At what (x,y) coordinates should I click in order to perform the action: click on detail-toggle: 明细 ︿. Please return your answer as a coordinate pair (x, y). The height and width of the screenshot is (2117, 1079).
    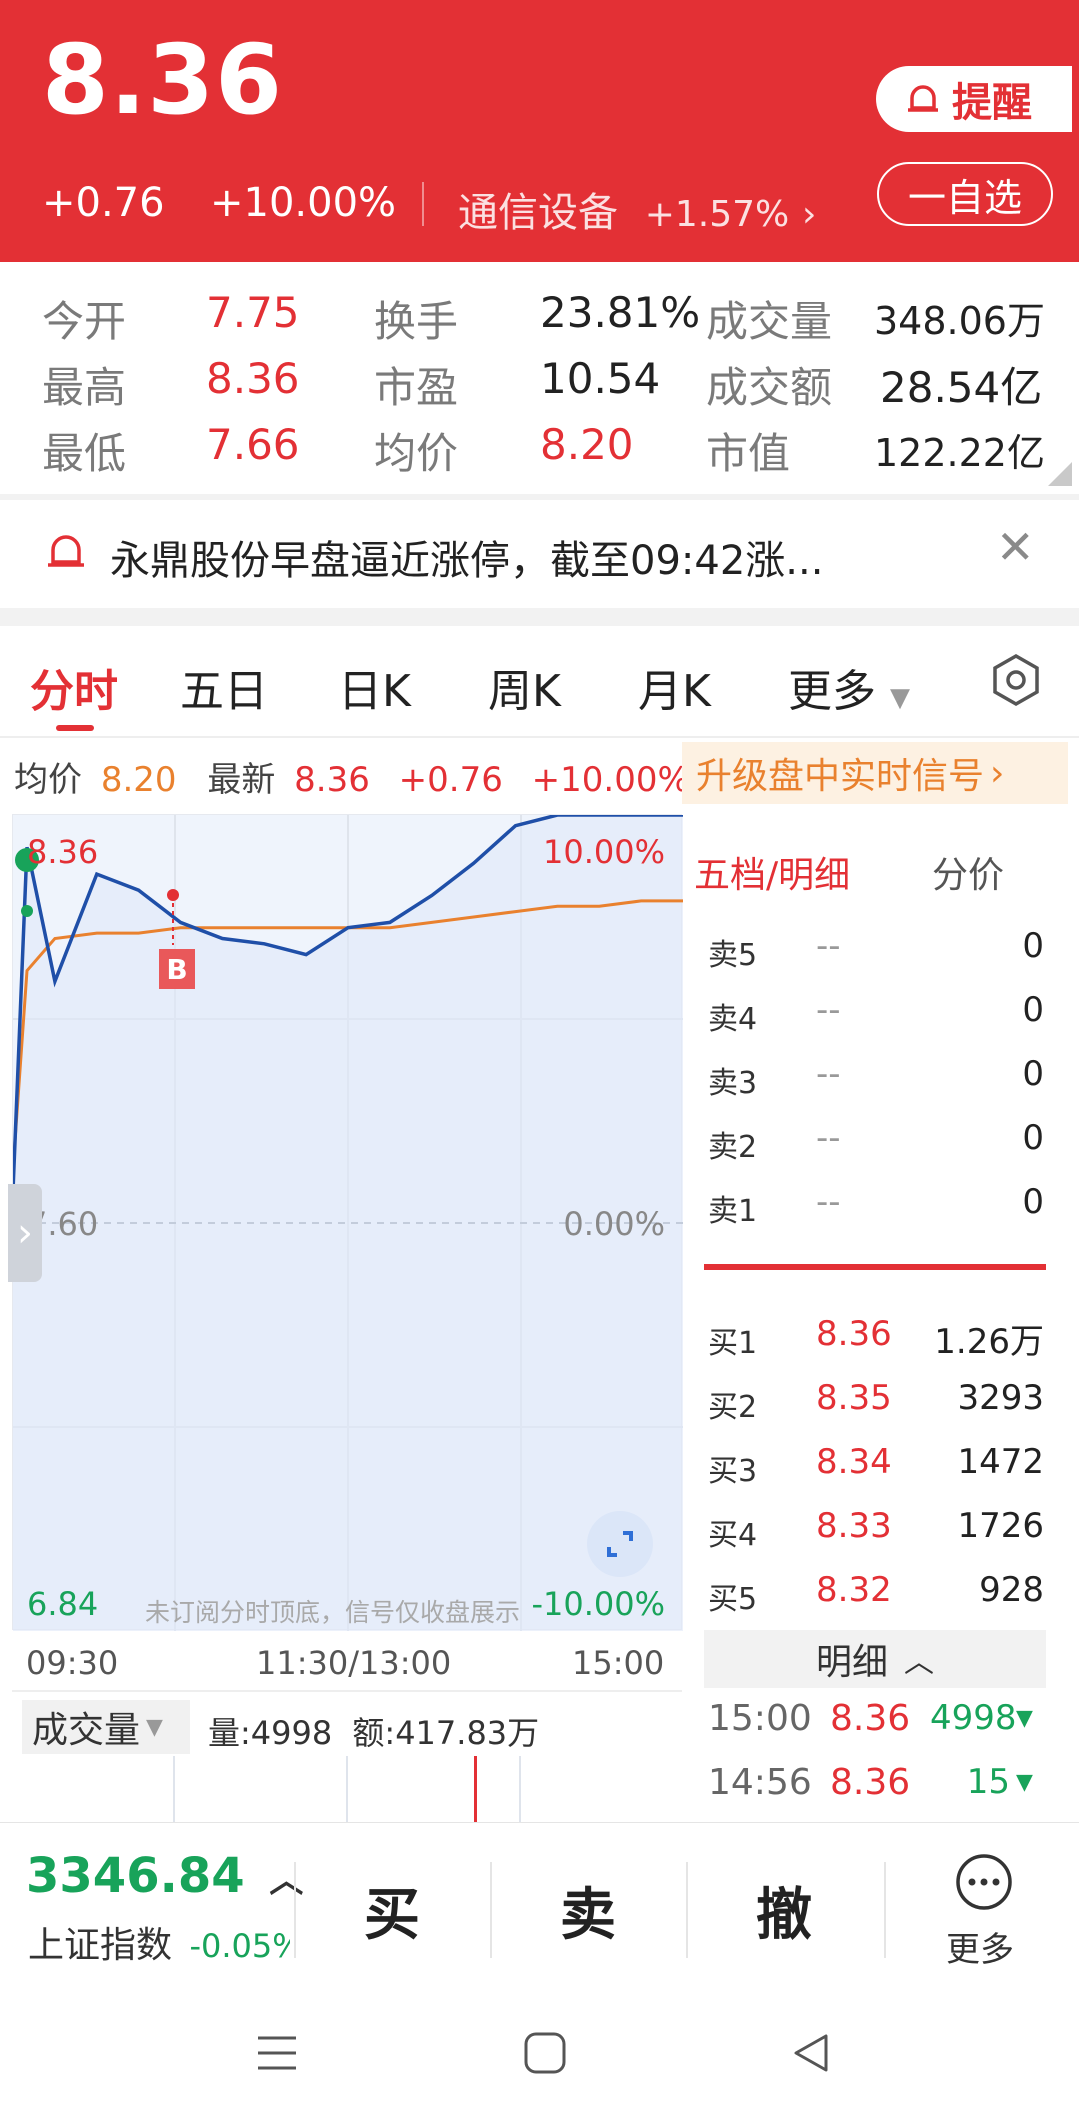
    Looking at the image, I should click on (875, 1659).